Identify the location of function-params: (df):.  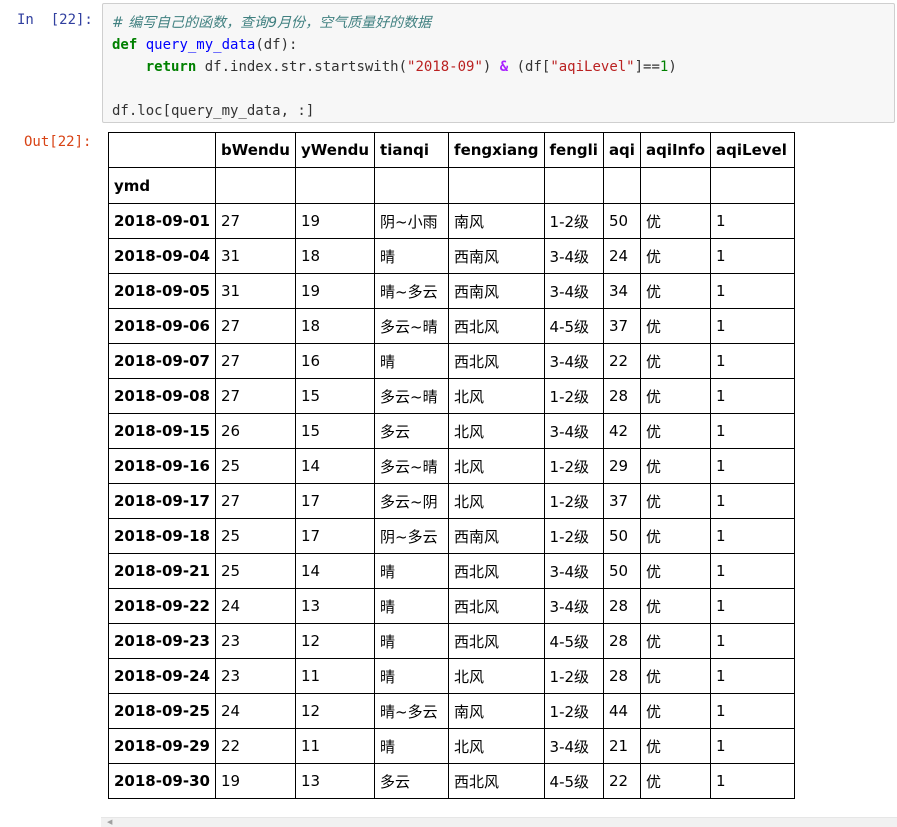
(276, 45).